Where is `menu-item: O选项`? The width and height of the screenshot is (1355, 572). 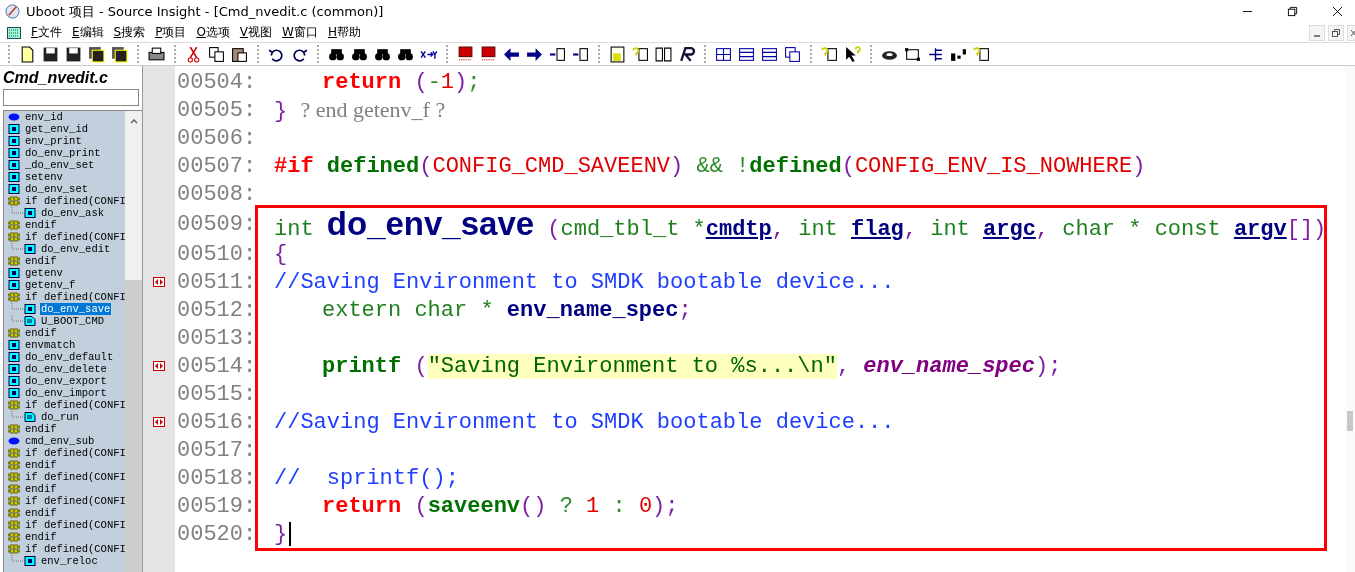
menu-item: O选项 is located at coordinates (214, 32).